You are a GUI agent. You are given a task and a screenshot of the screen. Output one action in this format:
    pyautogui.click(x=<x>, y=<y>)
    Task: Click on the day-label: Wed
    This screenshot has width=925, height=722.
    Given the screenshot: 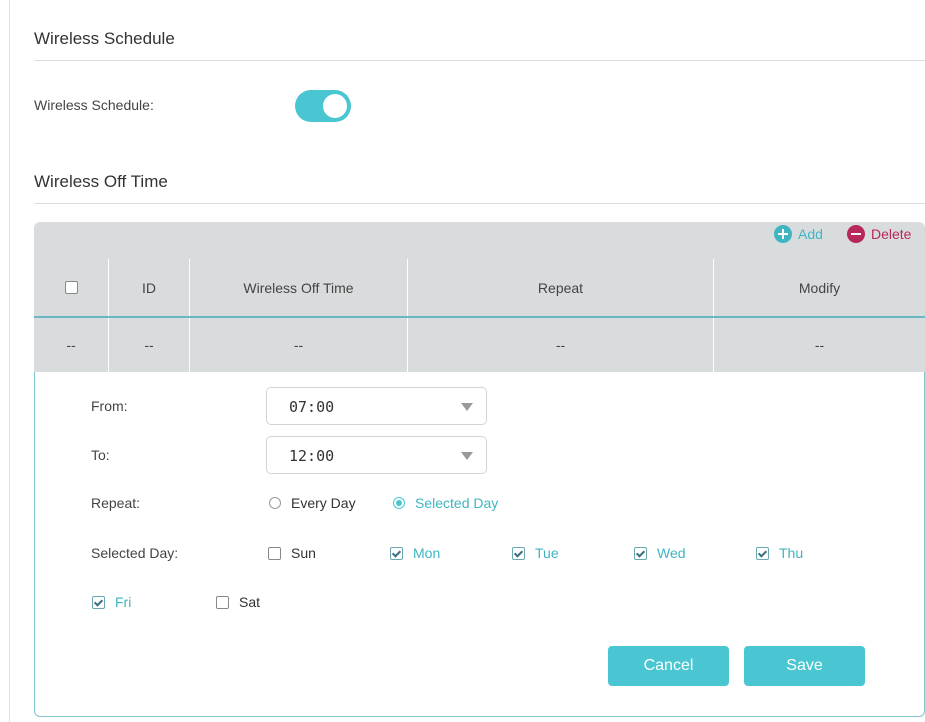 What is the action you would take?
    pyautogui.click(x=671, y=553)
    